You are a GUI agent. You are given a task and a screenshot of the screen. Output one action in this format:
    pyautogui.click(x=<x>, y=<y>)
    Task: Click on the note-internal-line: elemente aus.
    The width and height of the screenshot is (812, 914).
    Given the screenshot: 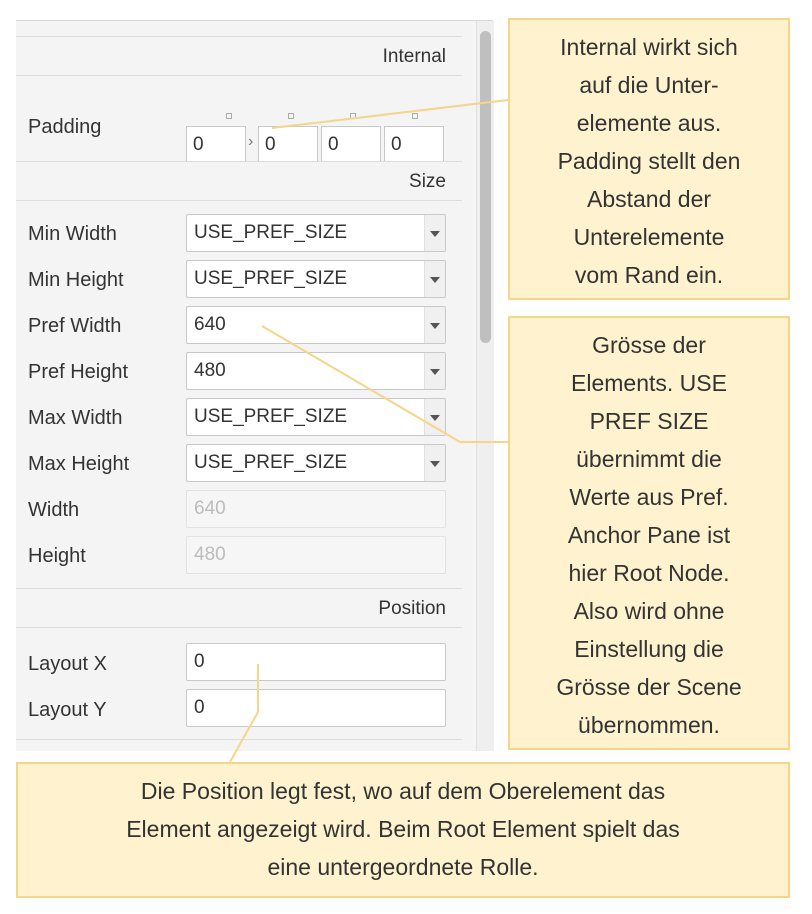 What is the action you would take?
    pyautogui.click(x=649, y=123)
    